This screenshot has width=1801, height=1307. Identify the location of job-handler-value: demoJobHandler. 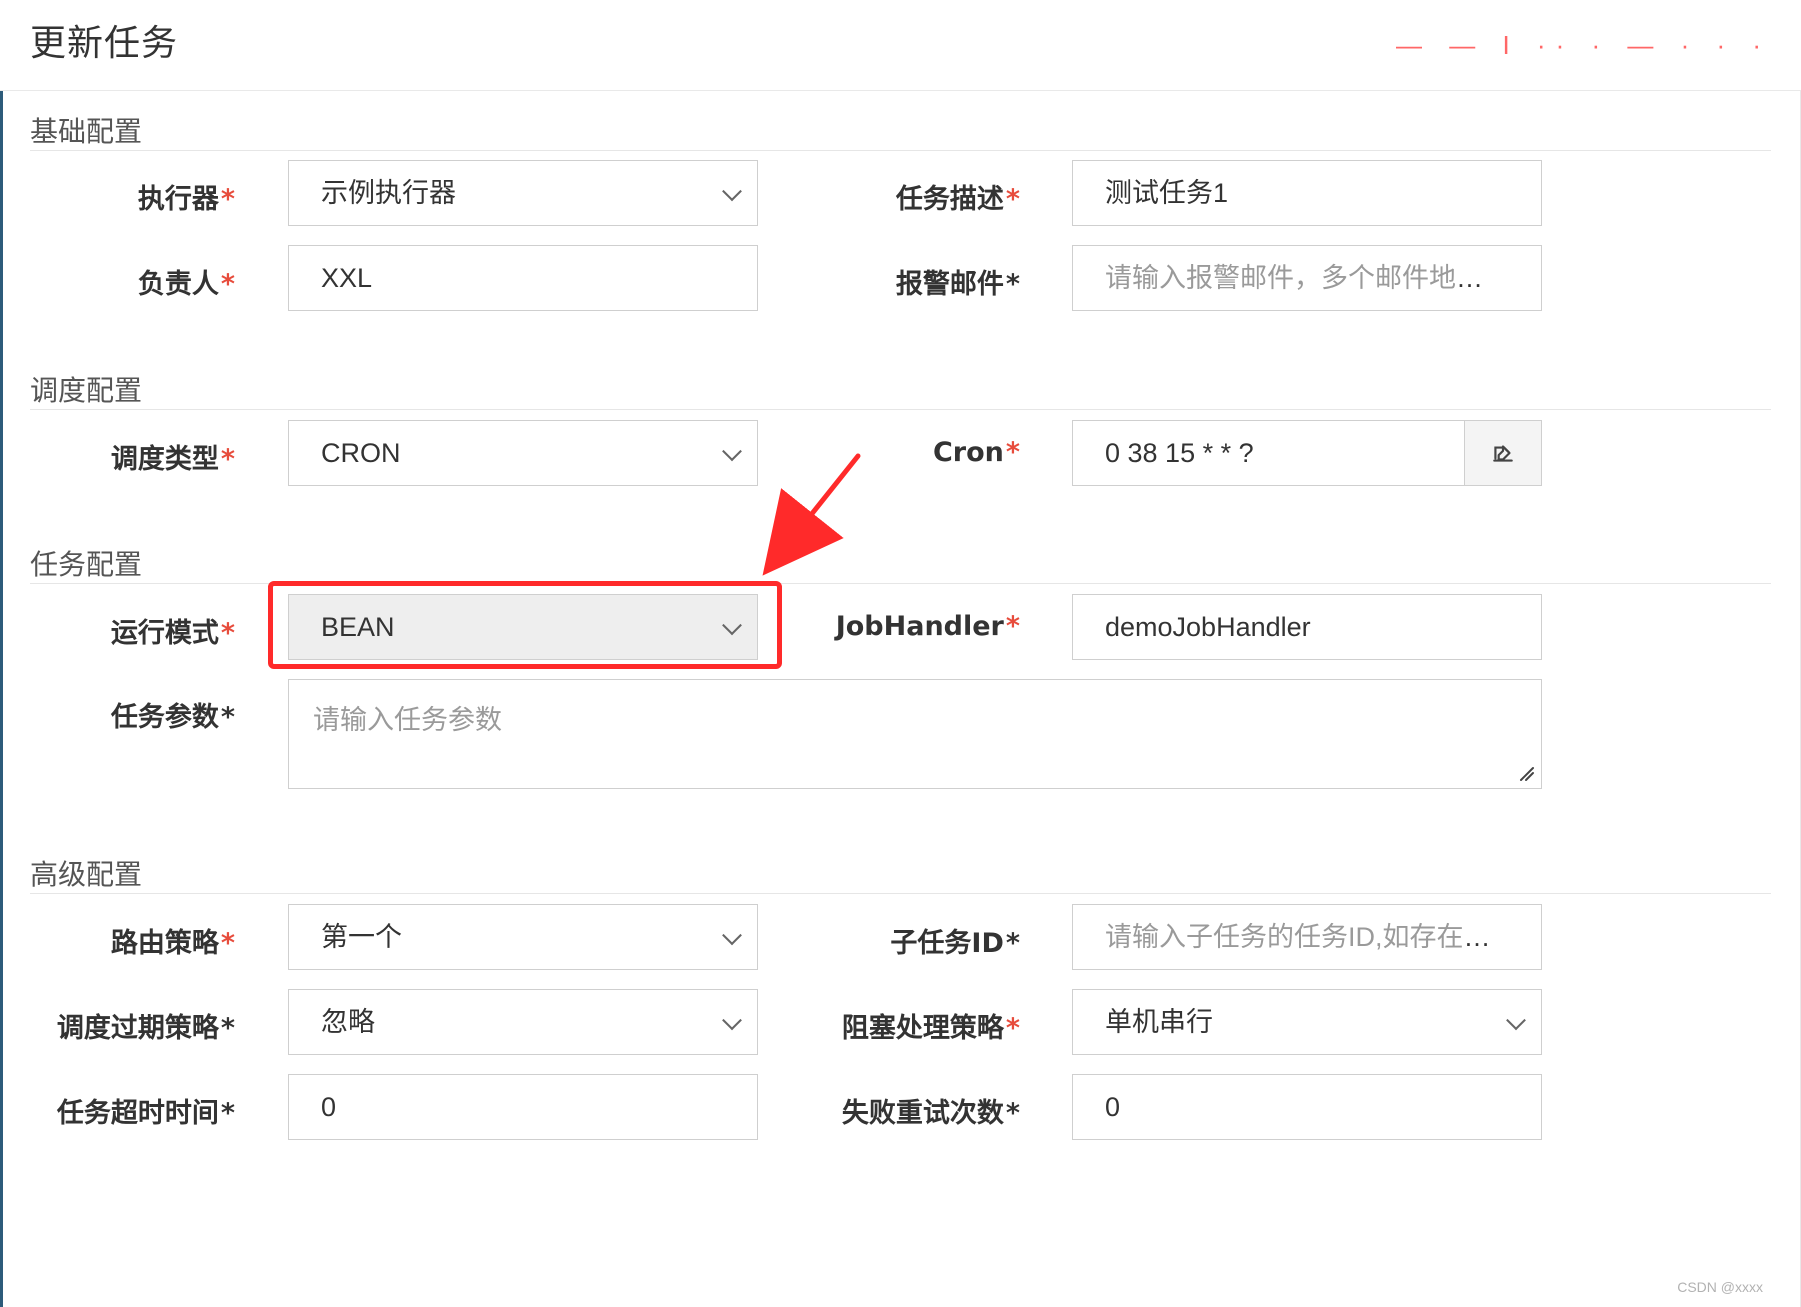
(1208, 627).